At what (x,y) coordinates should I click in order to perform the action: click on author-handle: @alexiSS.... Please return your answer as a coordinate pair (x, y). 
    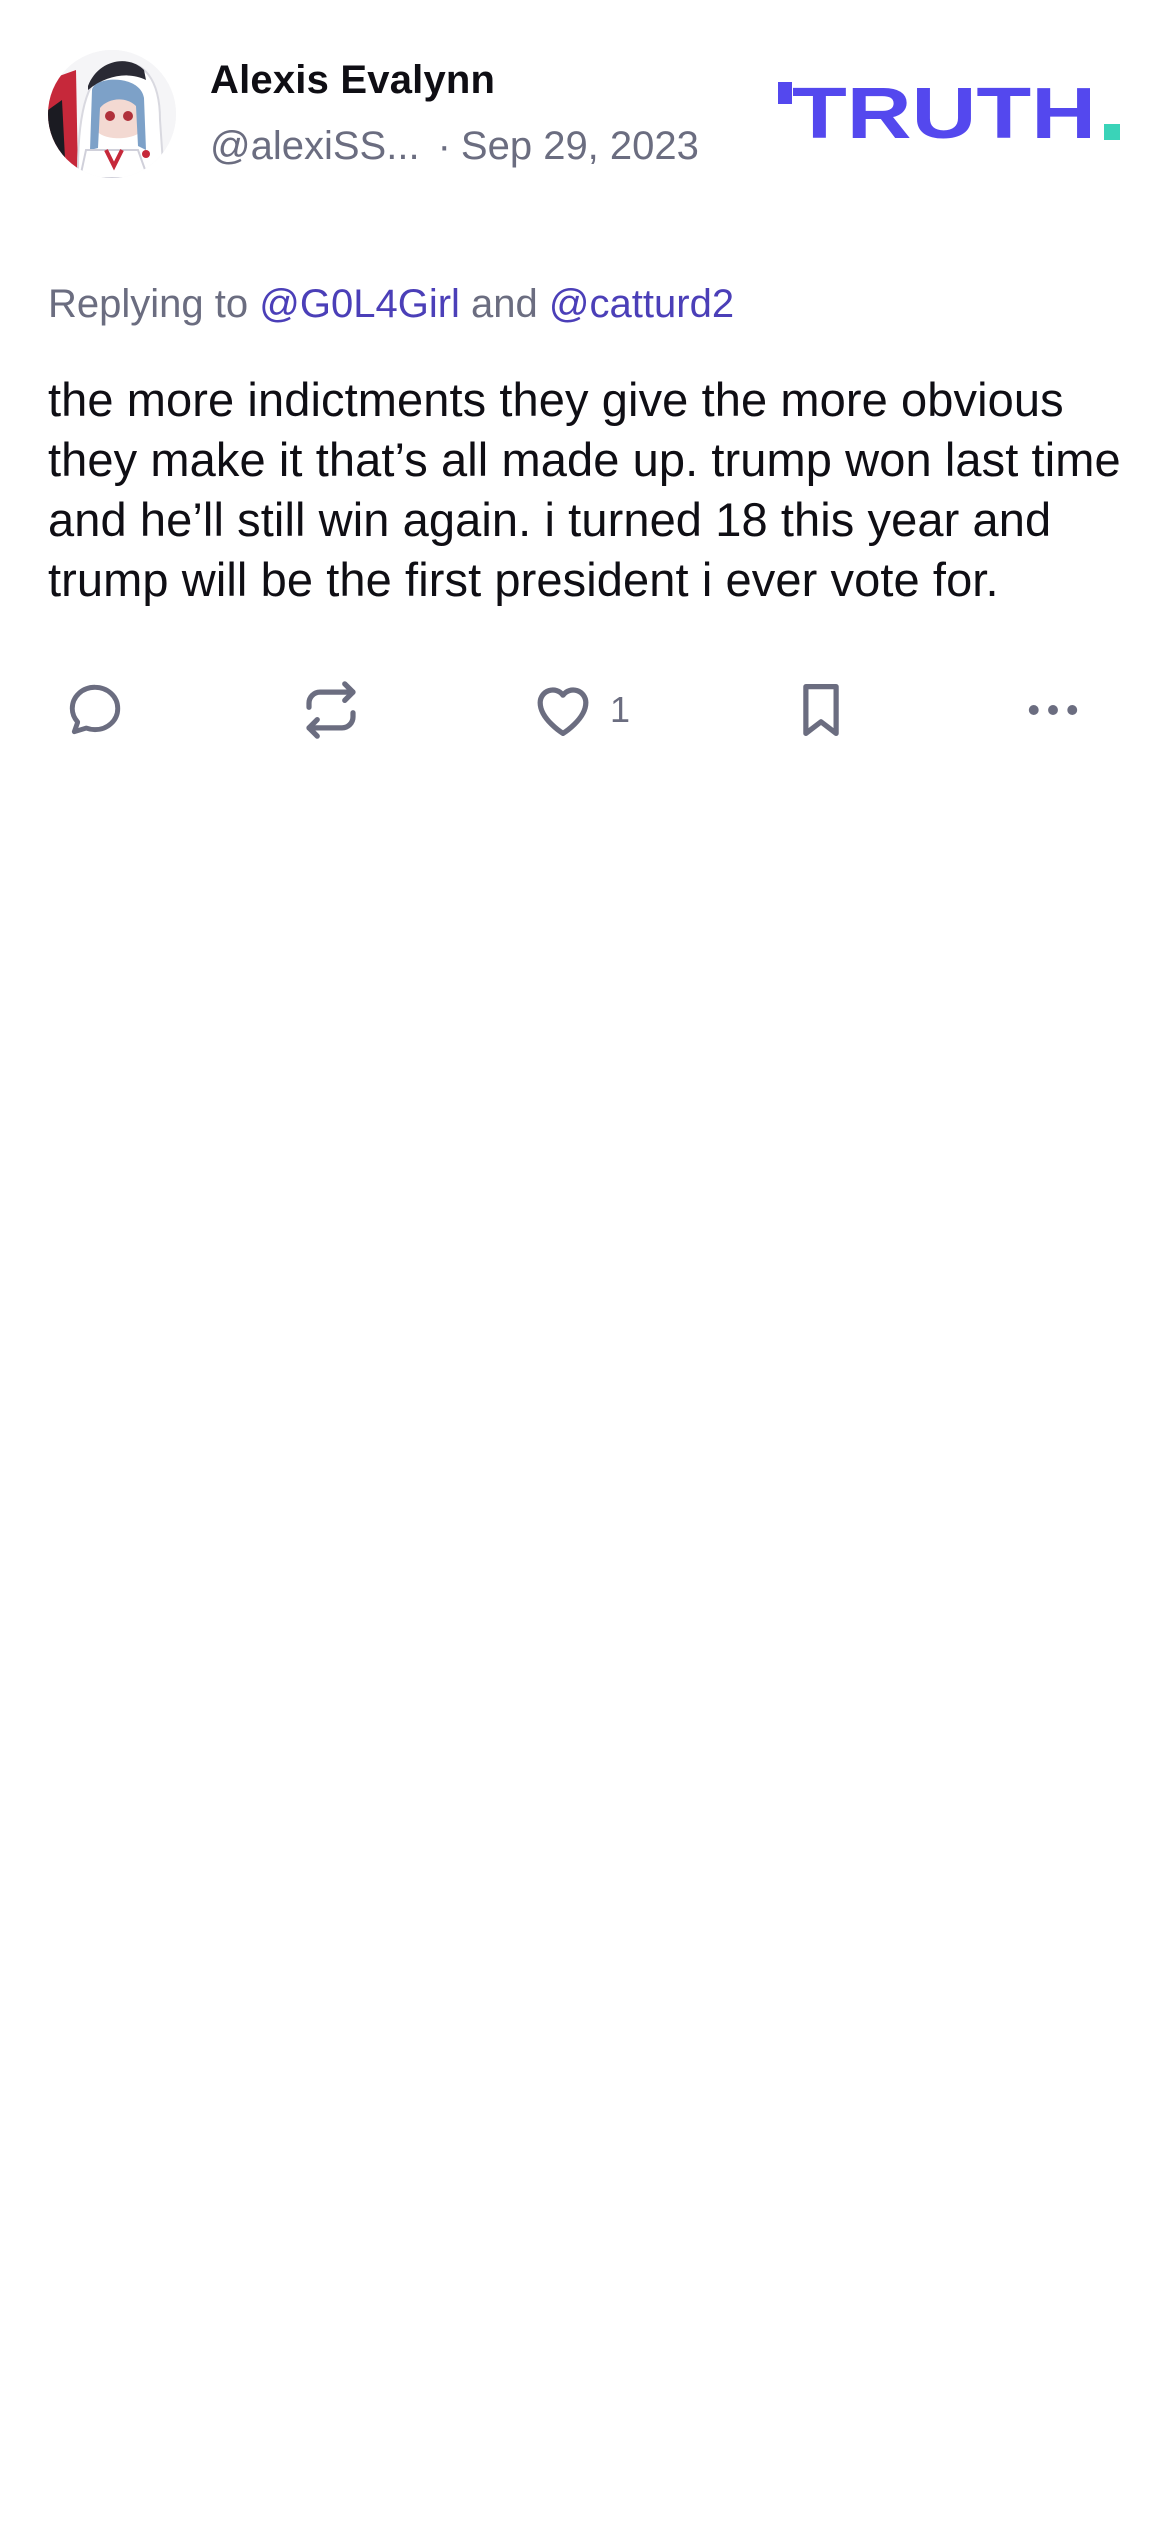
    Looking at the image, I should click on (315, 146).